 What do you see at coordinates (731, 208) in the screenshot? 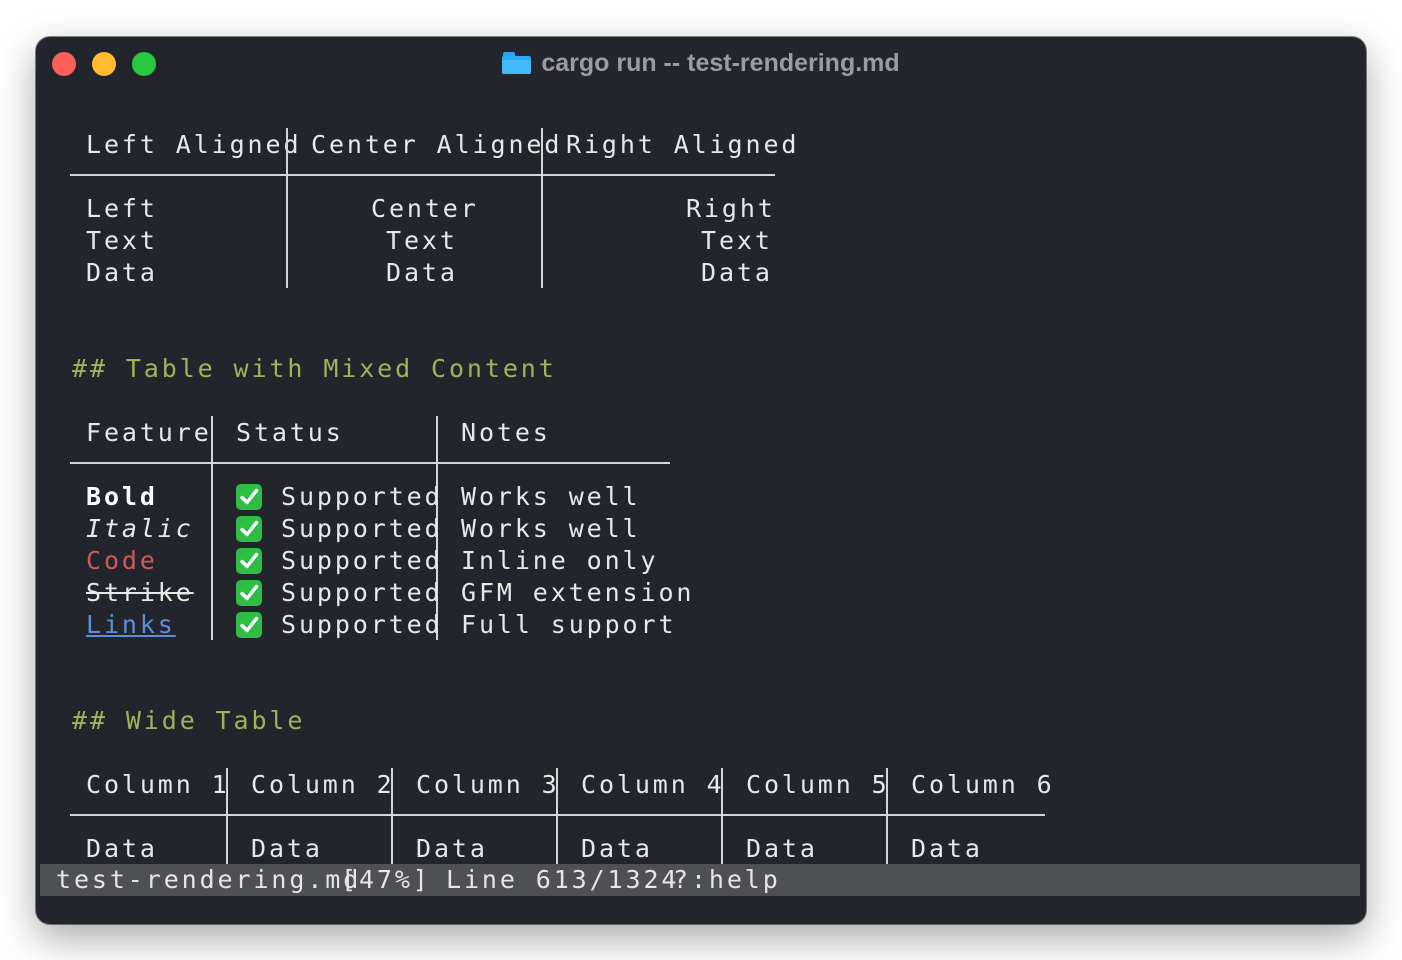
I see `table-cell: Right` at bounding box center [731, 208].